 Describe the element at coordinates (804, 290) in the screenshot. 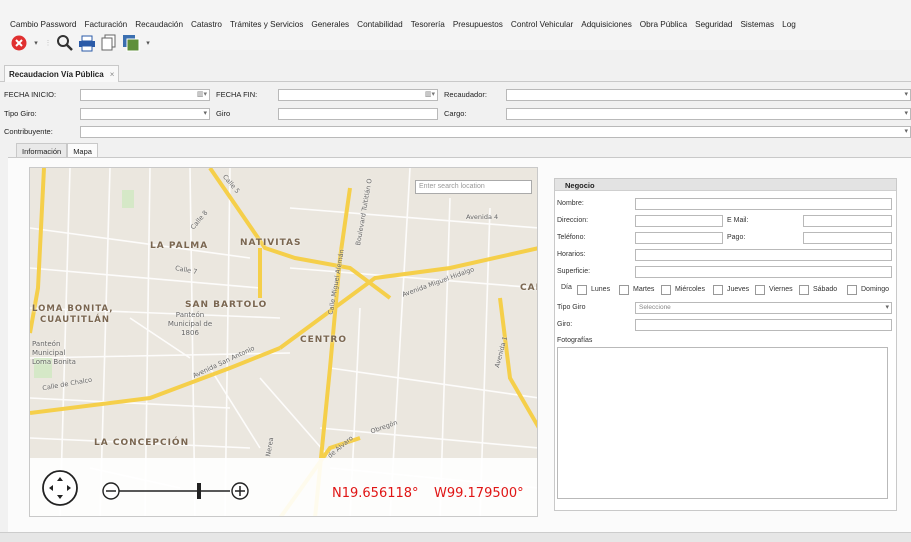

I see `checkbox-sabado` at that location.